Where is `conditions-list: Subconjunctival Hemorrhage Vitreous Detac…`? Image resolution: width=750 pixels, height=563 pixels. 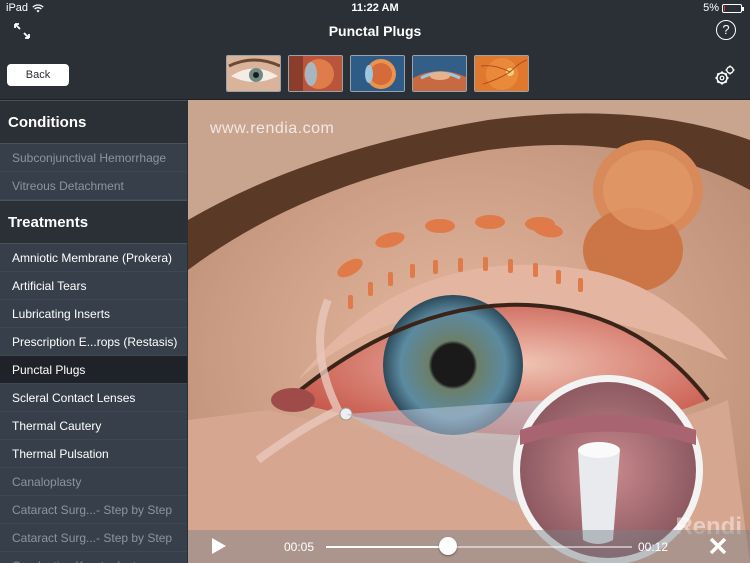
conditions-list: Subconjunctival Hemorrhage Vitreous Detac… is located at coordinates (93, 172).